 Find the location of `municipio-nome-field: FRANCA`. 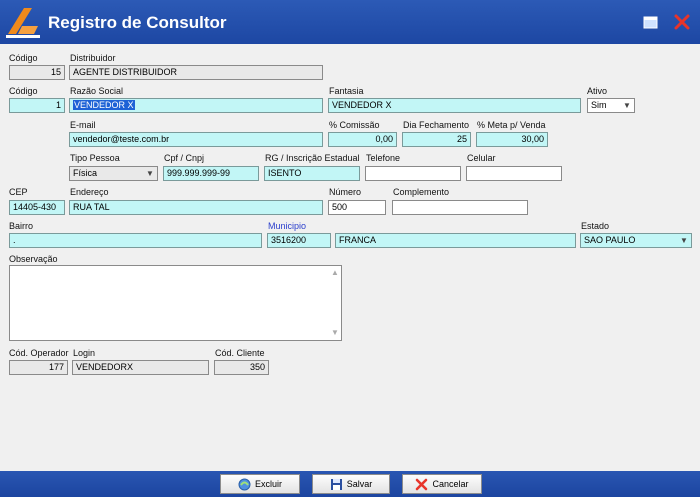

municipio-nome-field: FRANCA is located at coordinates (455, 240).